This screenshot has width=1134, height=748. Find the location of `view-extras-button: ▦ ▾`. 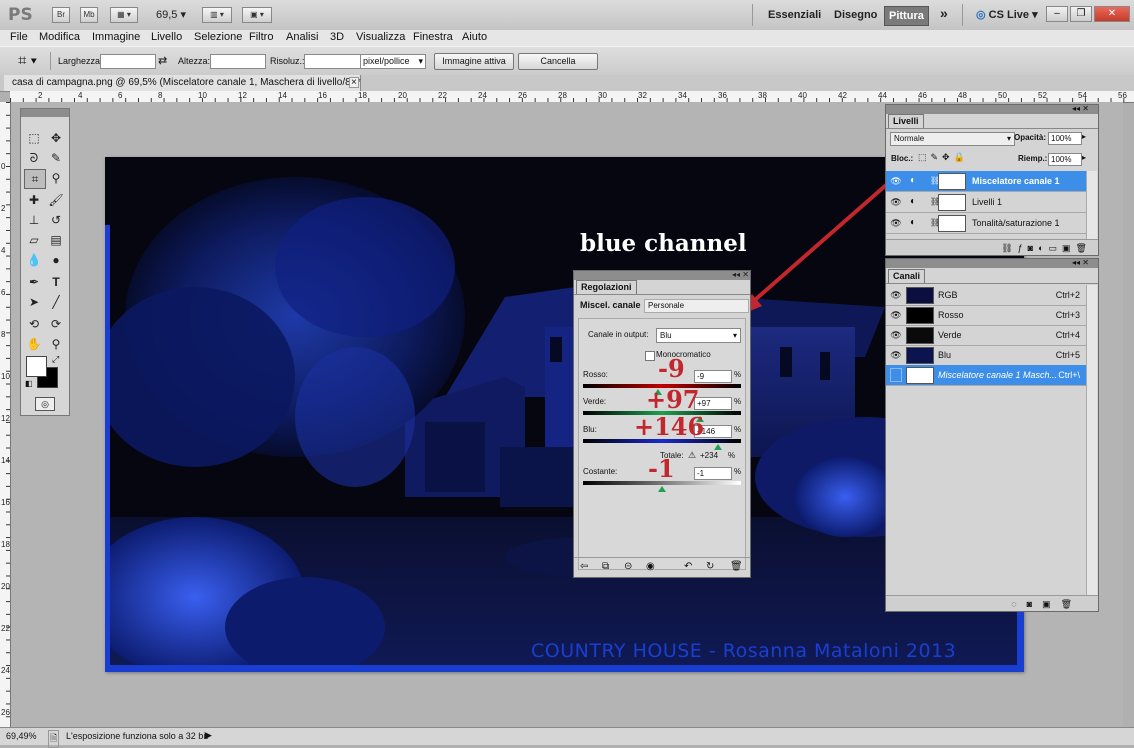

view-extras-button: ▦ ▾ is located at coordinates (124, 15).